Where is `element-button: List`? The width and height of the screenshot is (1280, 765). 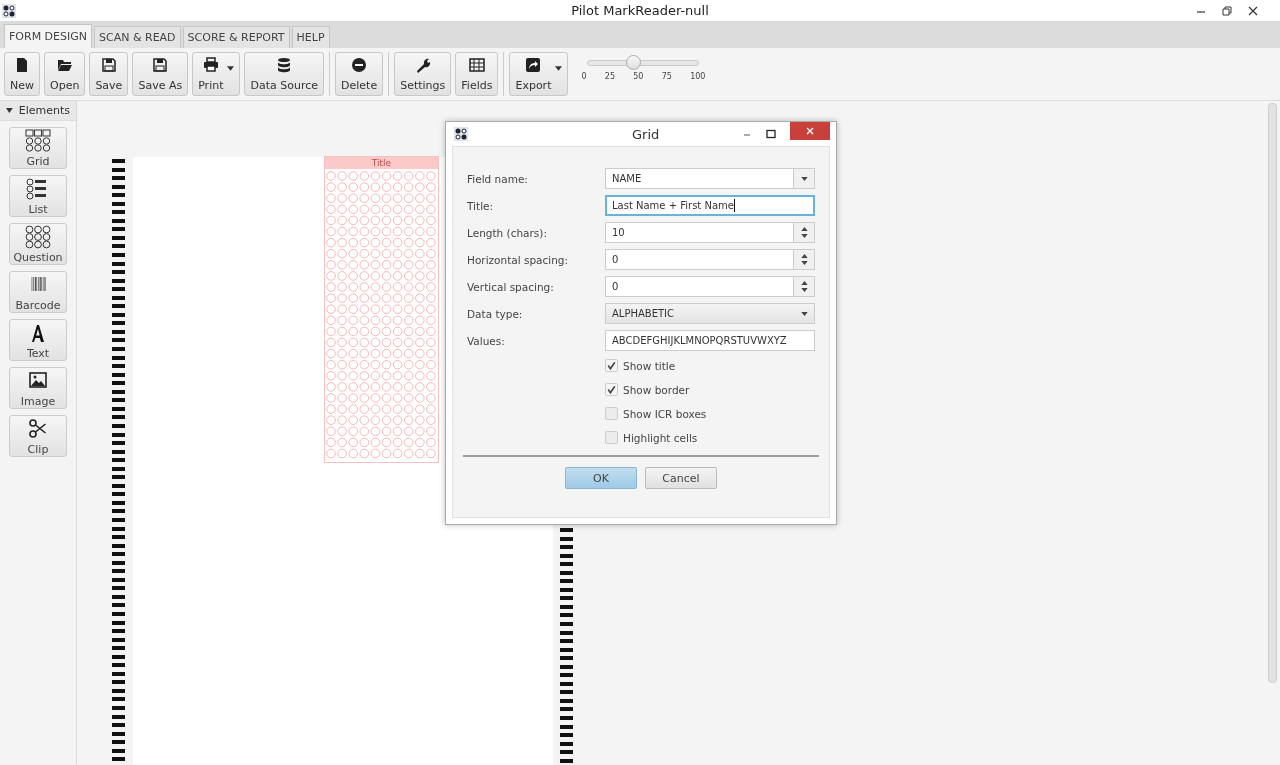
element-button: List is located at coordinates (38, 196).